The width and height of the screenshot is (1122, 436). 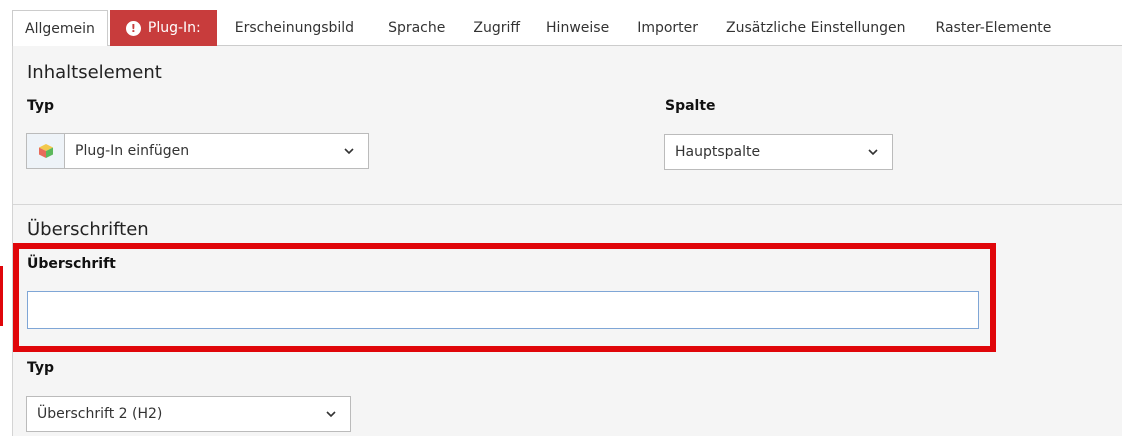 I want to click on tab-label: Zugriff, so click(x=497, y=28).